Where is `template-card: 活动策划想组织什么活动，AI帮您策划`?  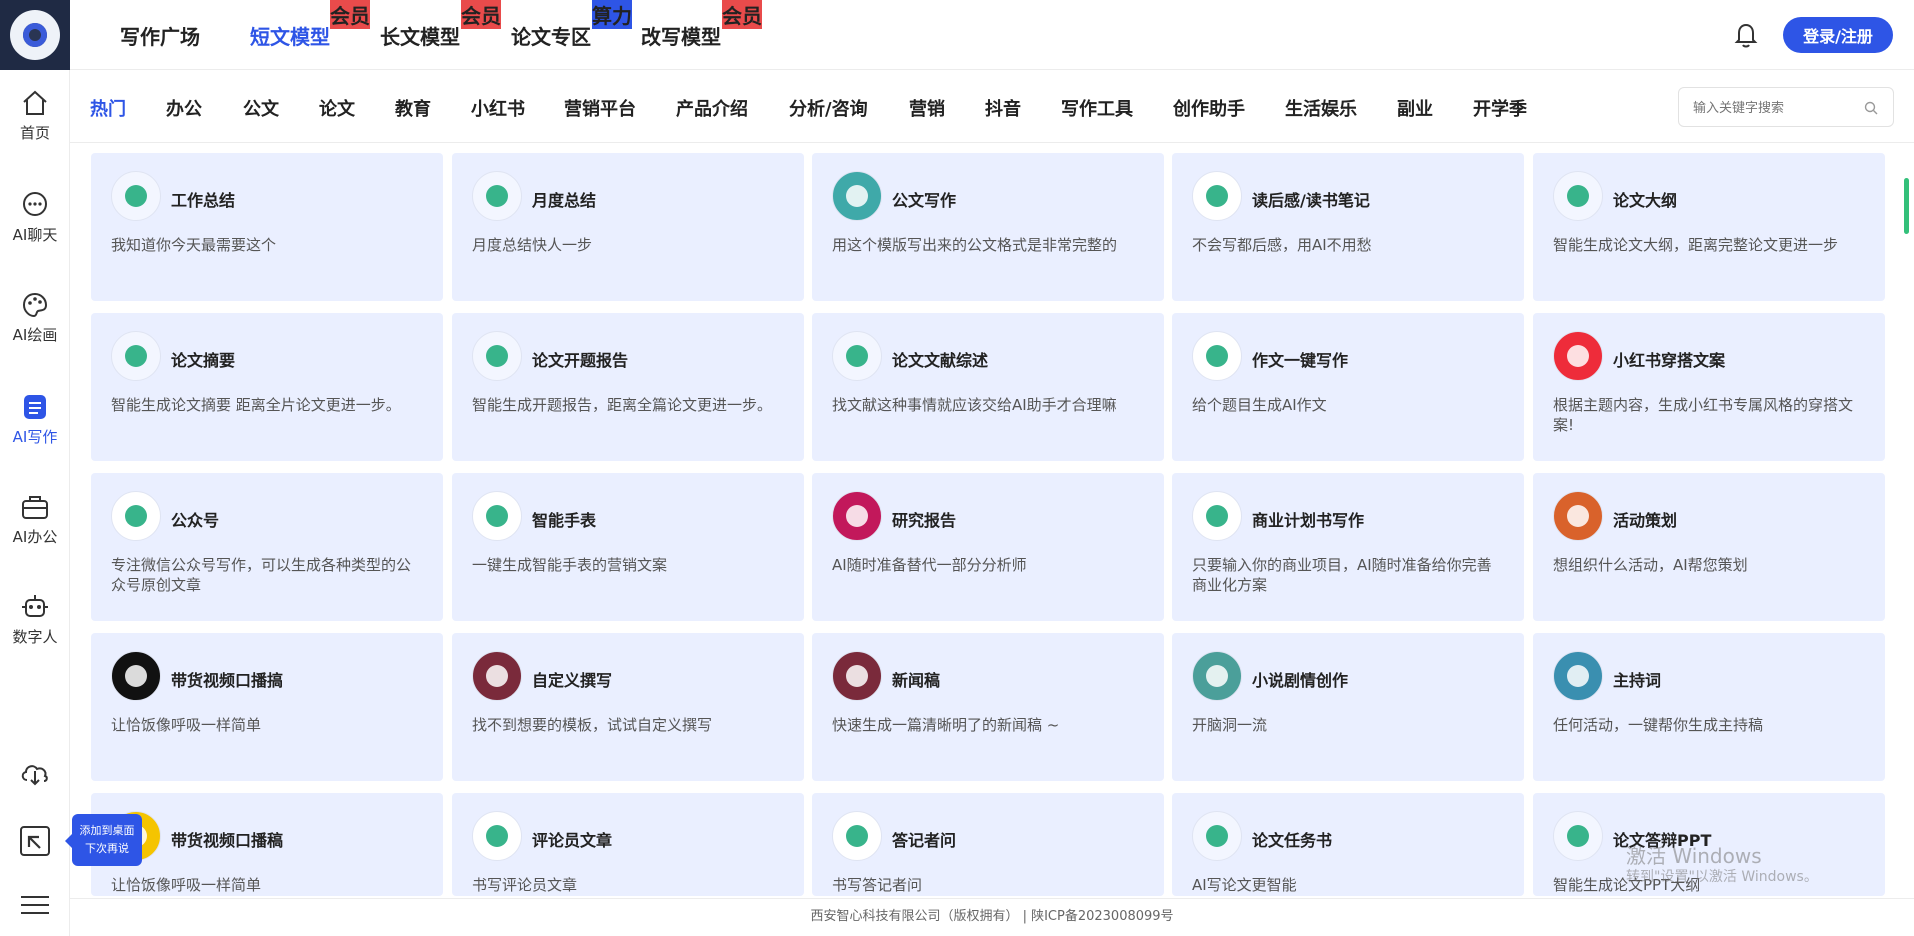
template-card: 活动策划想组织什么活动，AI帮您策划 is located at coordinates (1709, 547).